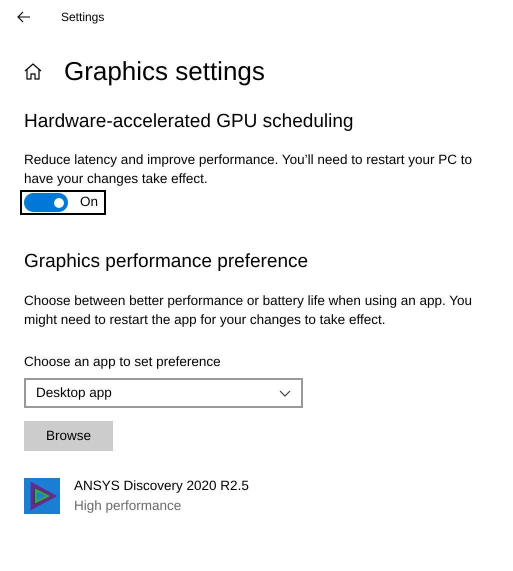 This screenshot has height=571, width=513. I want to click on section-description: Reduce latency and improve performance. You’ll need to restart your PC to have your changes take effect., so click(248, 169).